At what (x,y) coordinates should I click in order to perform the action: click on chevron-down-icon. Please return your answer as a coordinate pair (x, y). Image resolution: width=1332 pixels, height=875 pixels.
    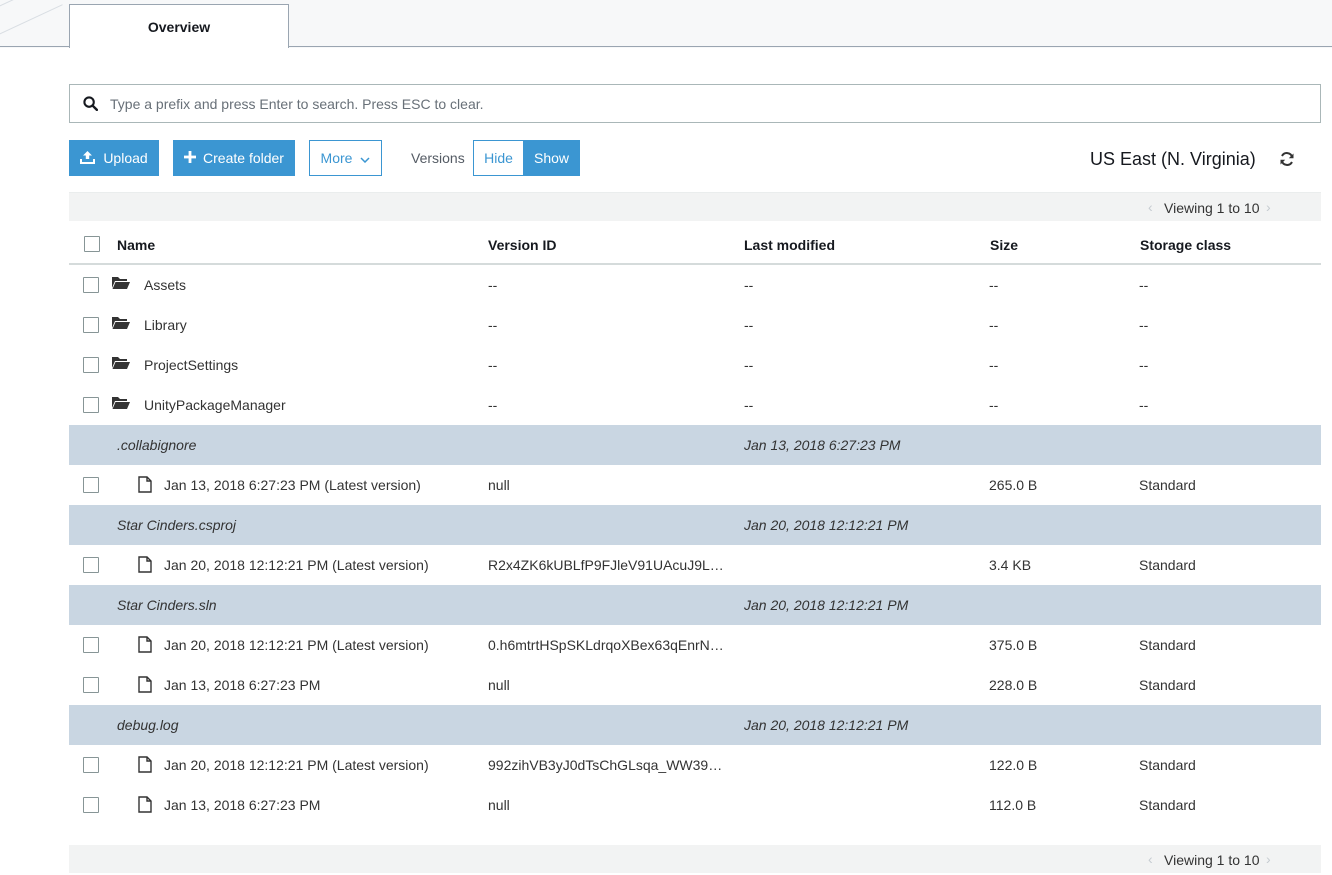
    Looking at the image, I should click on (365, 158).